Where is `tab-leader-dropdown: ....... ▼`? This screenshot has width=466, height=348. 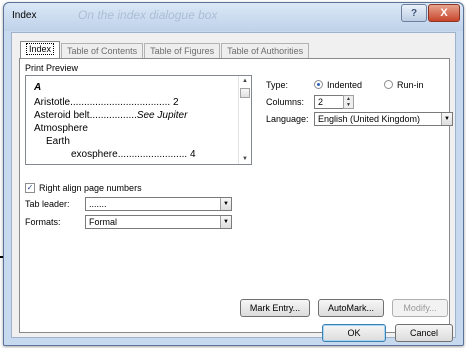
tab-leader-dropdown: ....... ▼ is located at coordinates (158, 204).